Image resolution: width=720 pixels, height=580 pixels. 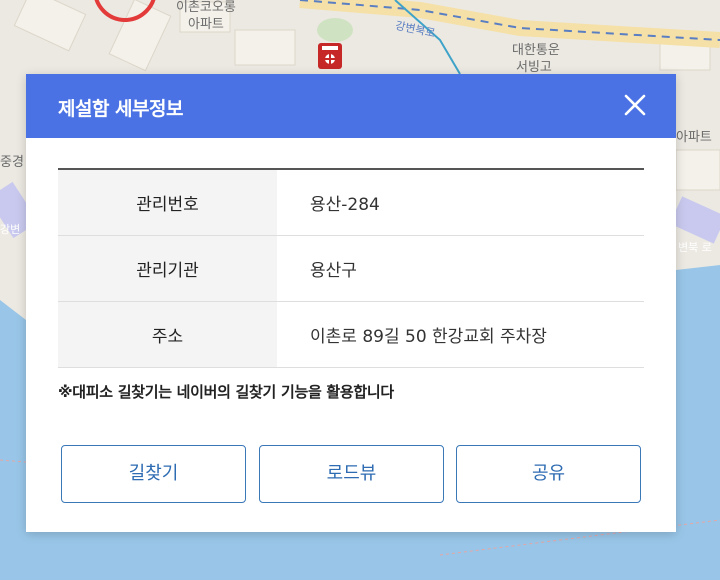 I want to click on modal-title: 제설함 세부정보, so click(x=120, y=109).